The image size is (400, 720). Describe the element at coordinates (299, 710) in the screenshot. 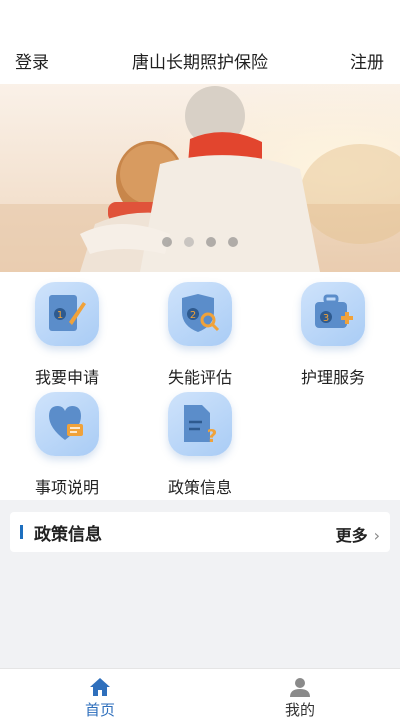

I see `tab-mine-label: 我的` at that location.